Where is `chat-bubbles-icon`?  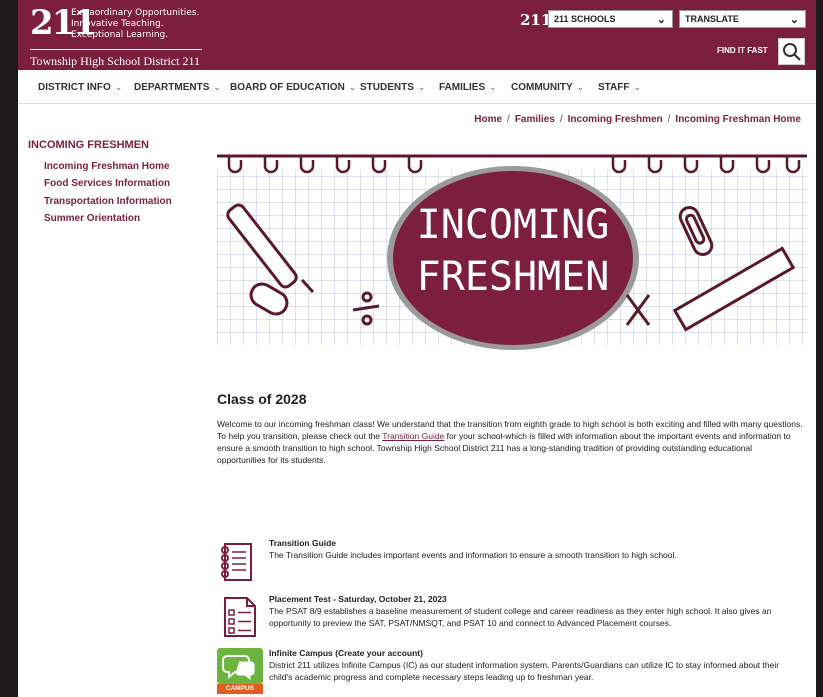 chat-bubbles-icon is located at coordinates (240, 666).